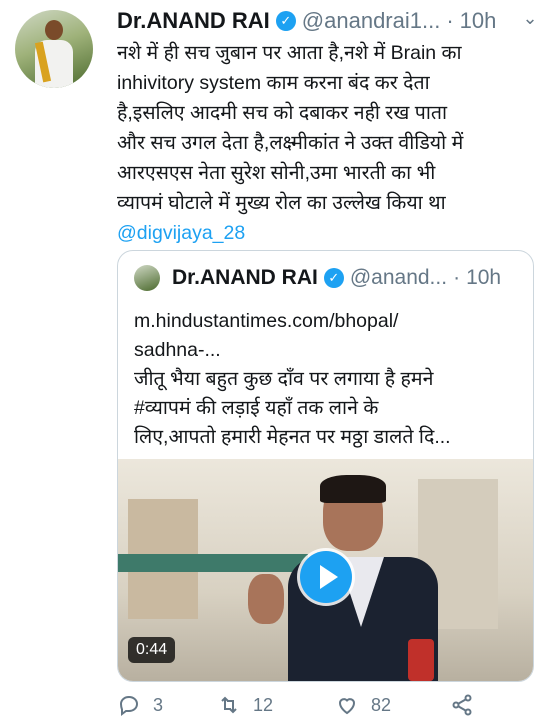  I want to click on quoted-header: Dr.ANAND RAI ✓ @anand... · 10h, so click(328, 278).